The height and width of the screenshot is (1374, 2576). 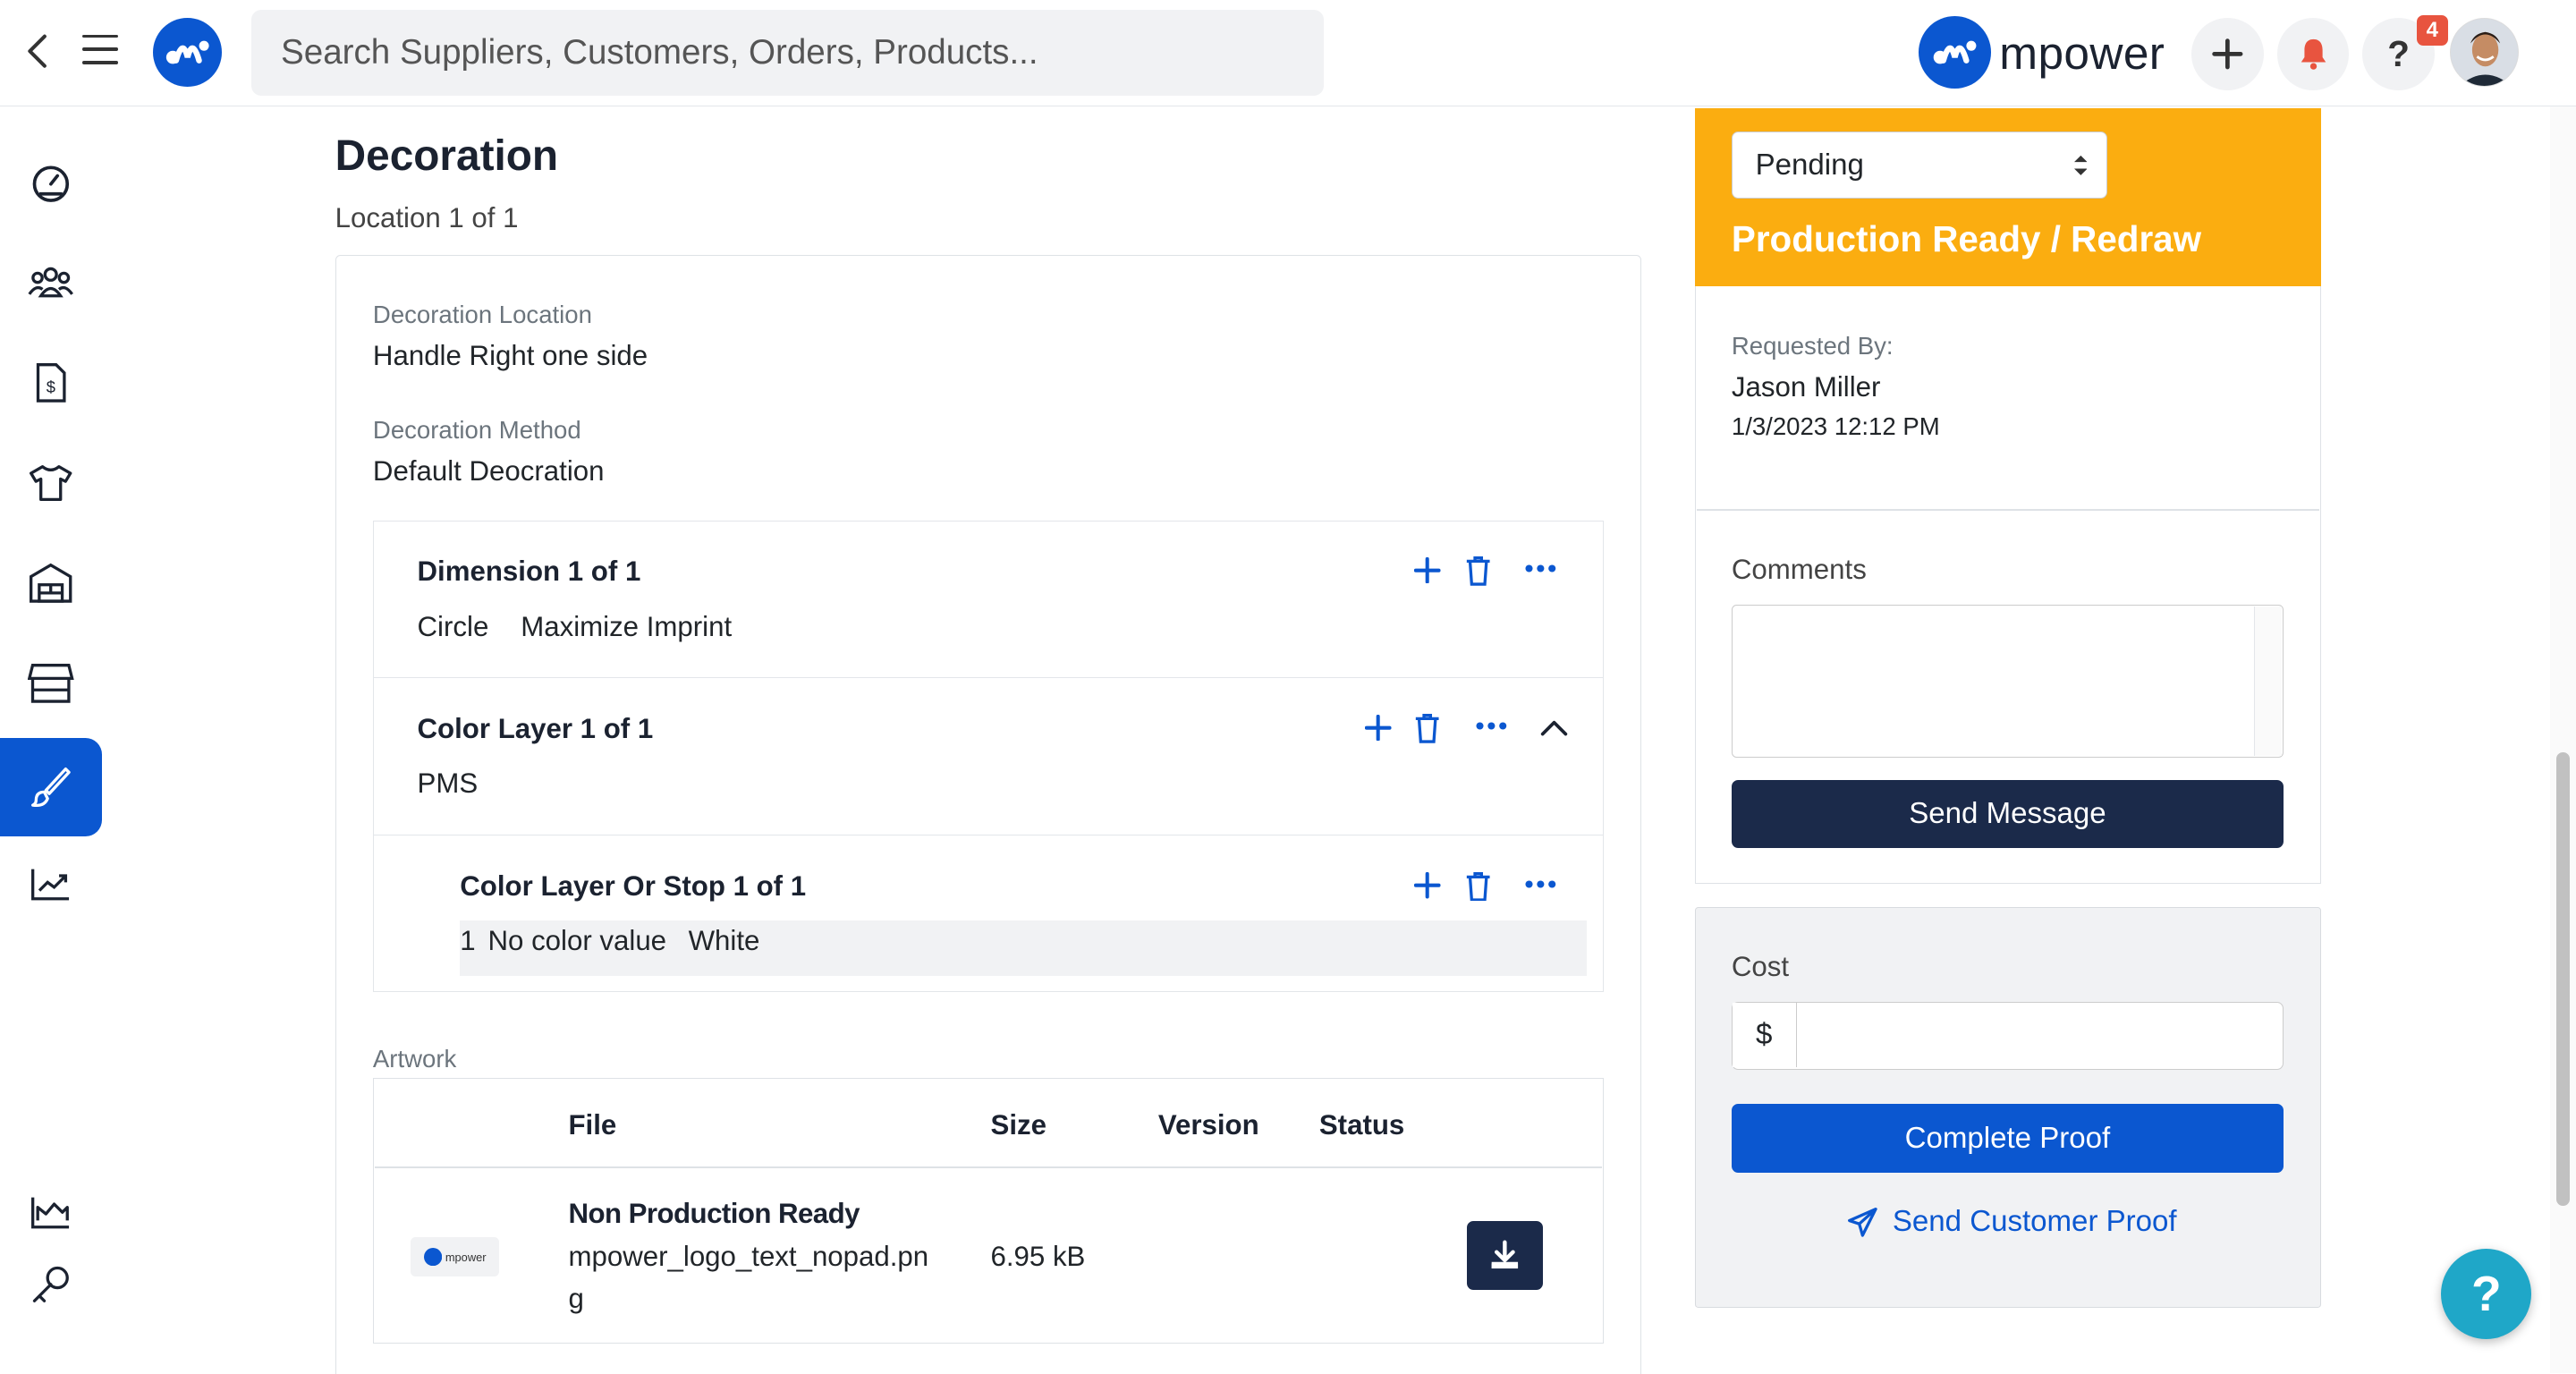 I want to click on artwork-table, so click(x=988, y=1210).